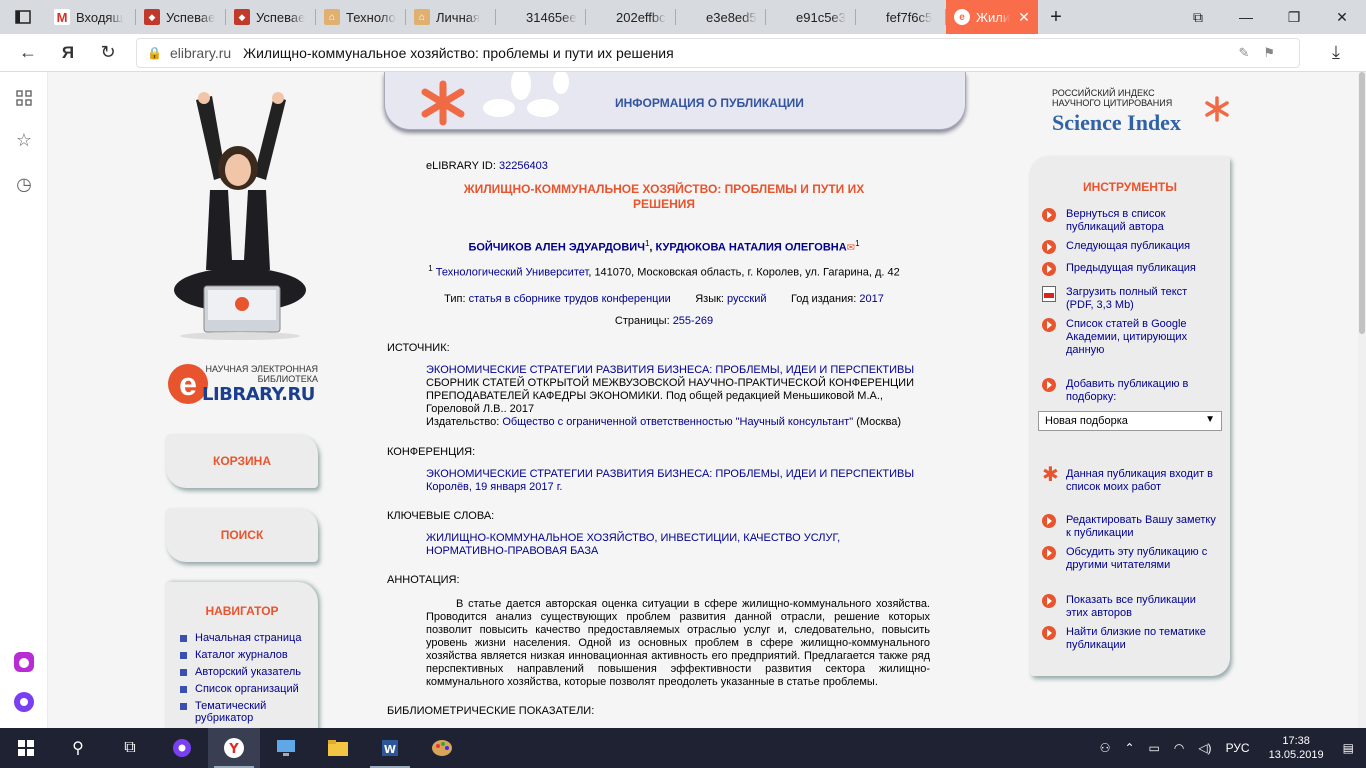 This screenshot has height=768, width=1366. I want to click on battery-icon: ▭, so click(1154, 748).